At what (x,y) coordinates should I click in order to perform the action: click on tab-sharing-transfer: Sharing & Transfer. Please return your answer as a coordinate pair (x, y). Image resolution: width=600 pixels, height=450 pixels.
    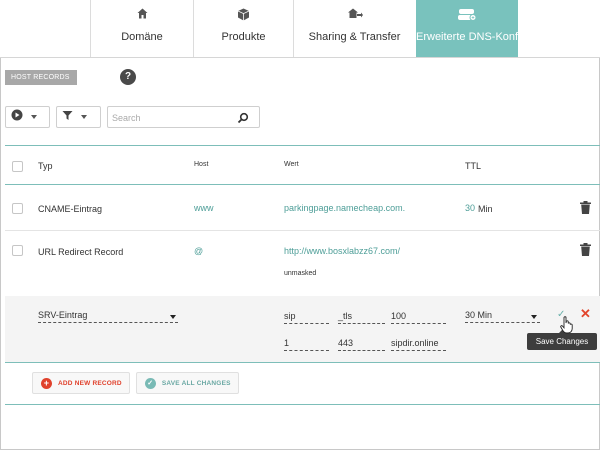
    Looking at the image, I should click on (354, 28).